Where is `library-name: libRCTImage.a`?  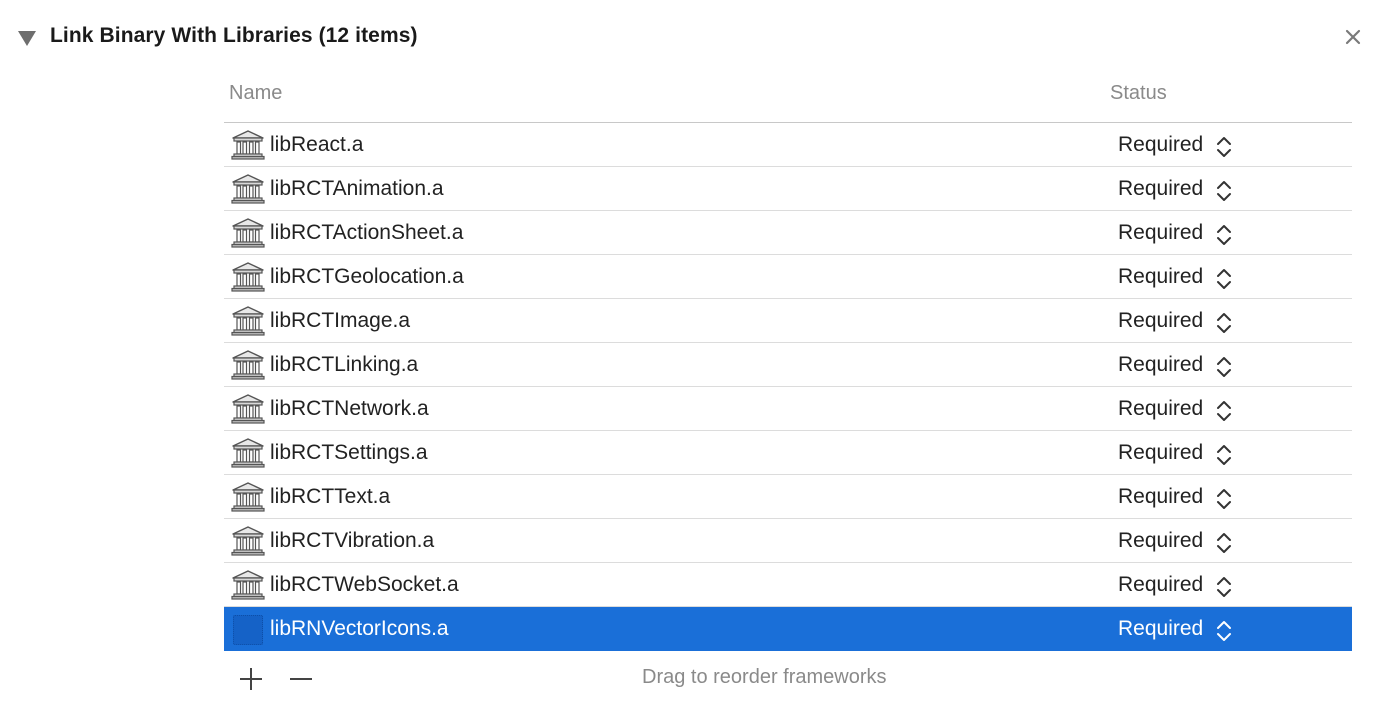 library-name: libRCTImage.a is located at coordinates (340, 320).